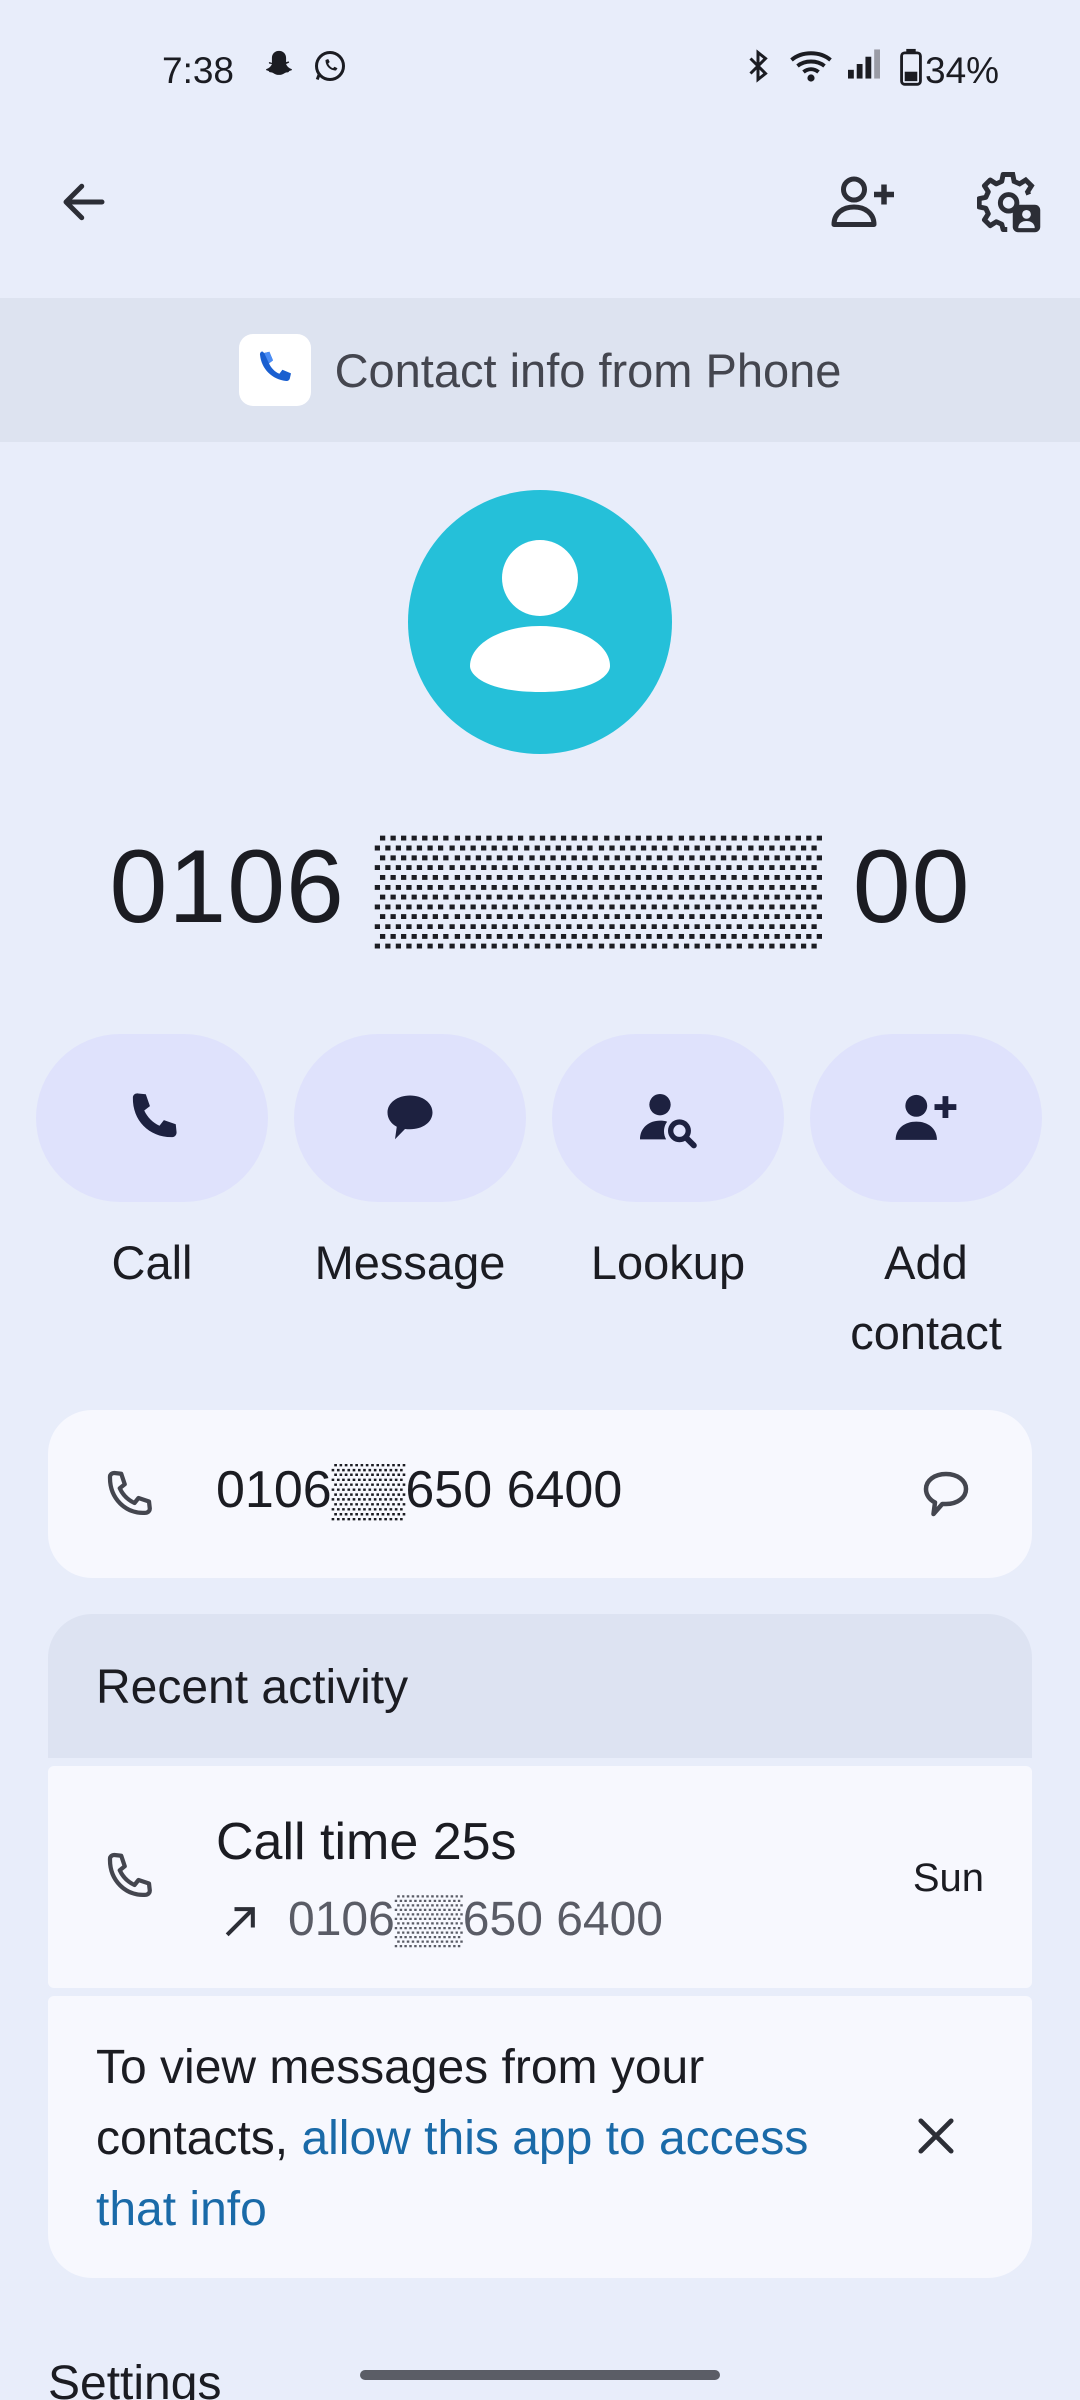  I want to click on person-add-icon, so click(926, 1117).